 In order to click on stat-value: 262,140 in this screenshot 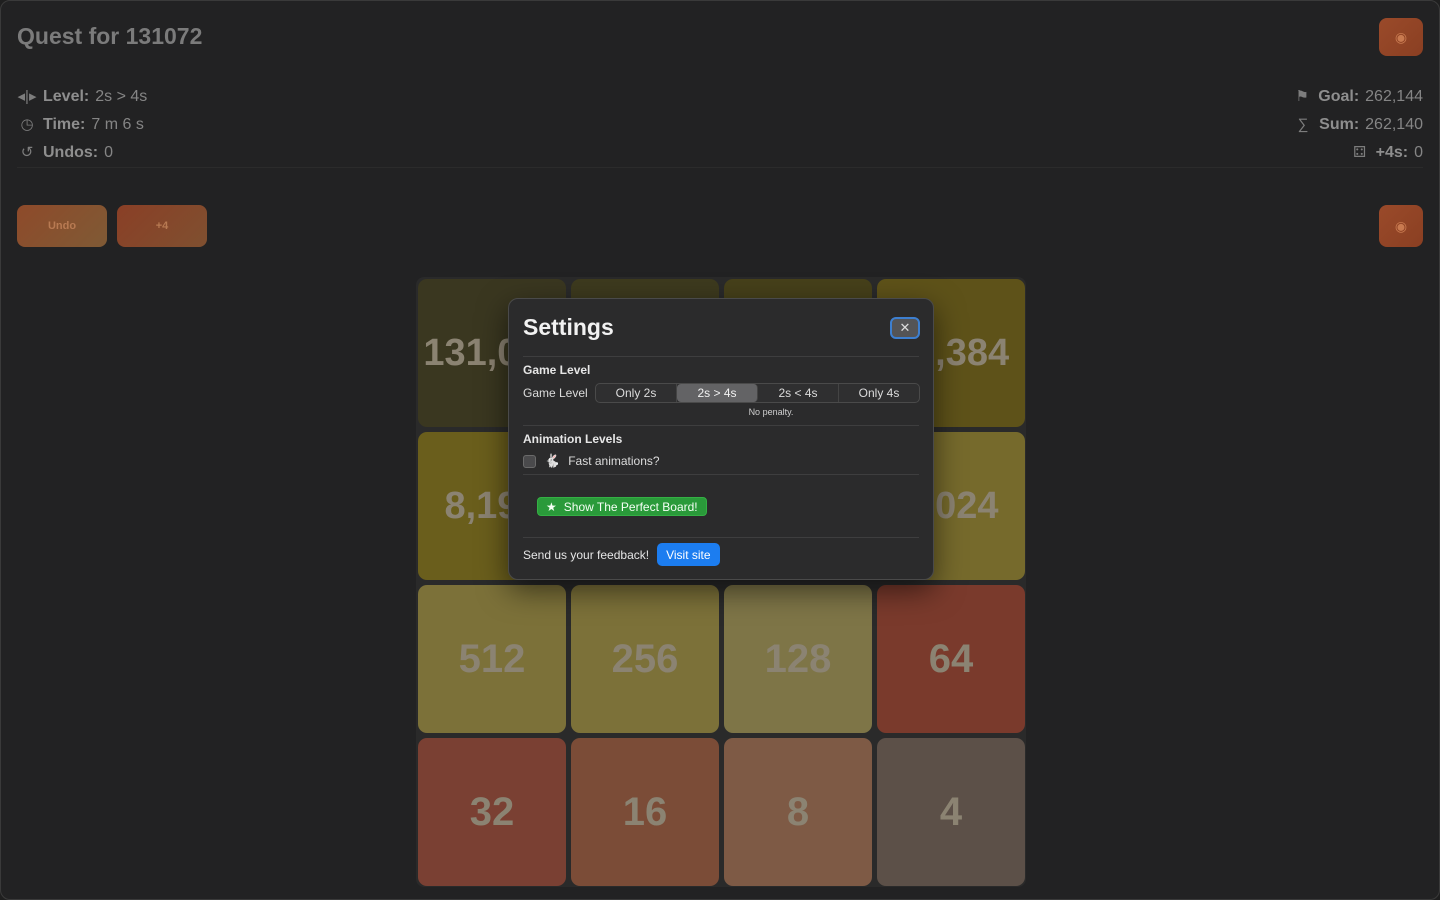, I will do `click(1394, 124)`.